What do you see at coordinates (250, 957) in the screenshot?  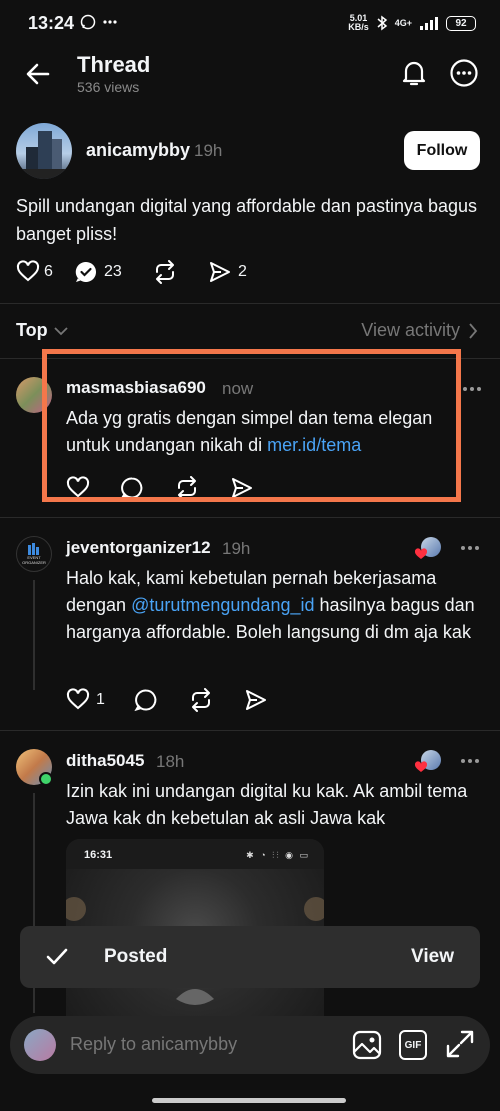 I see `posted-toast: Posted View` at bounding box center [250, 957].